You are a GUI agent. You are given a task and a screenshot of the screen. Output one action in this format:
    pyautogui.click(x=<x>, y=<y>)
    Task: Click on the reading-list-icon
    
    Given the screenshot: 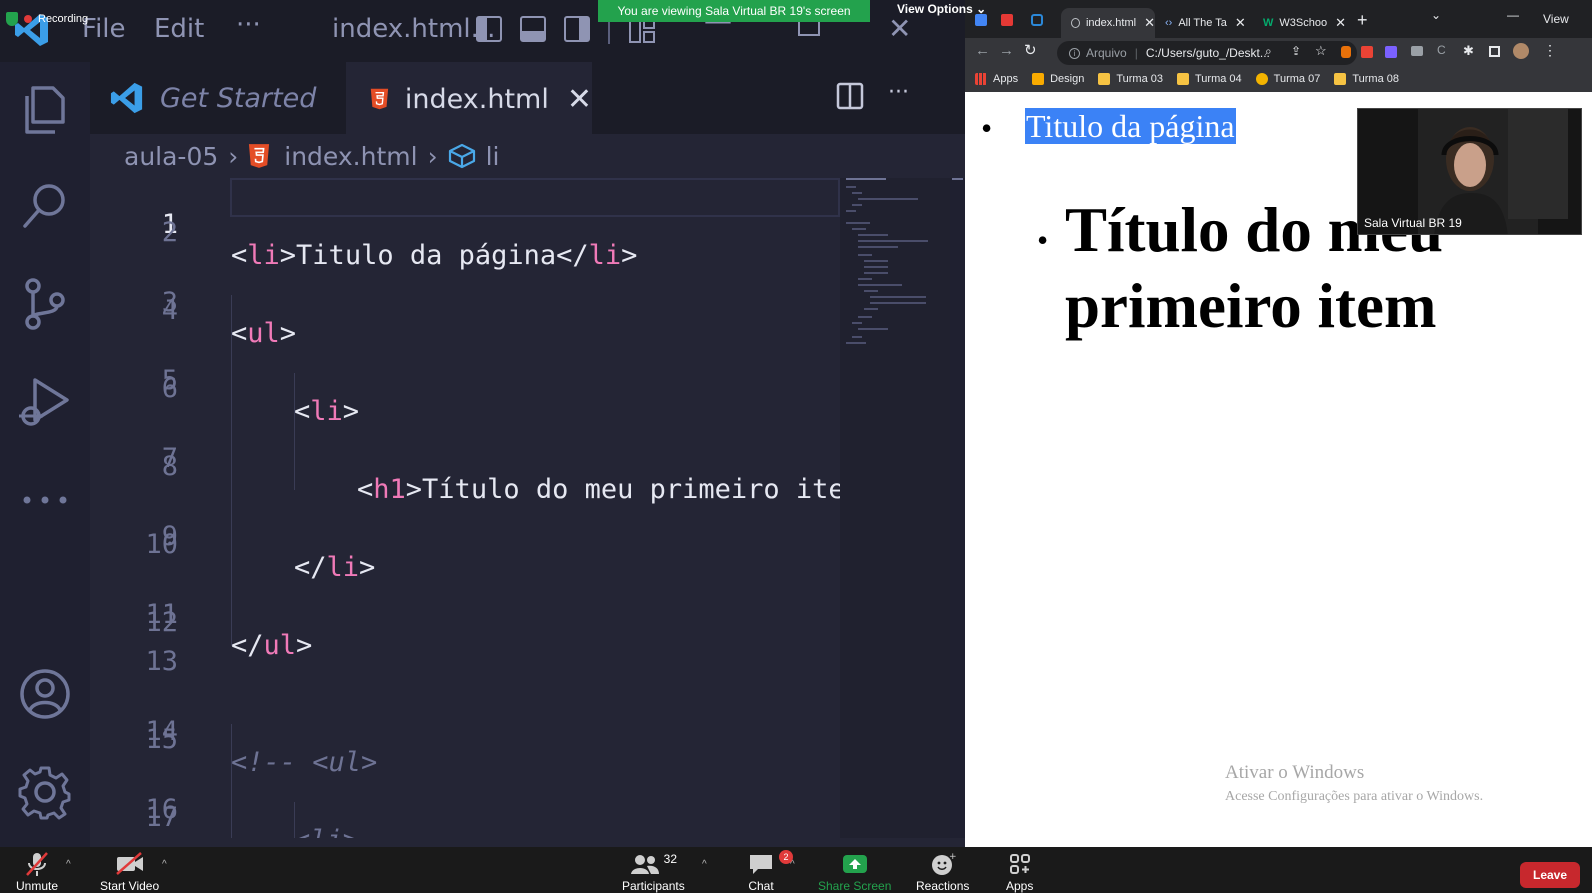 What is the action you would take?
    pyautogui.click(x=1494, y=51)
    